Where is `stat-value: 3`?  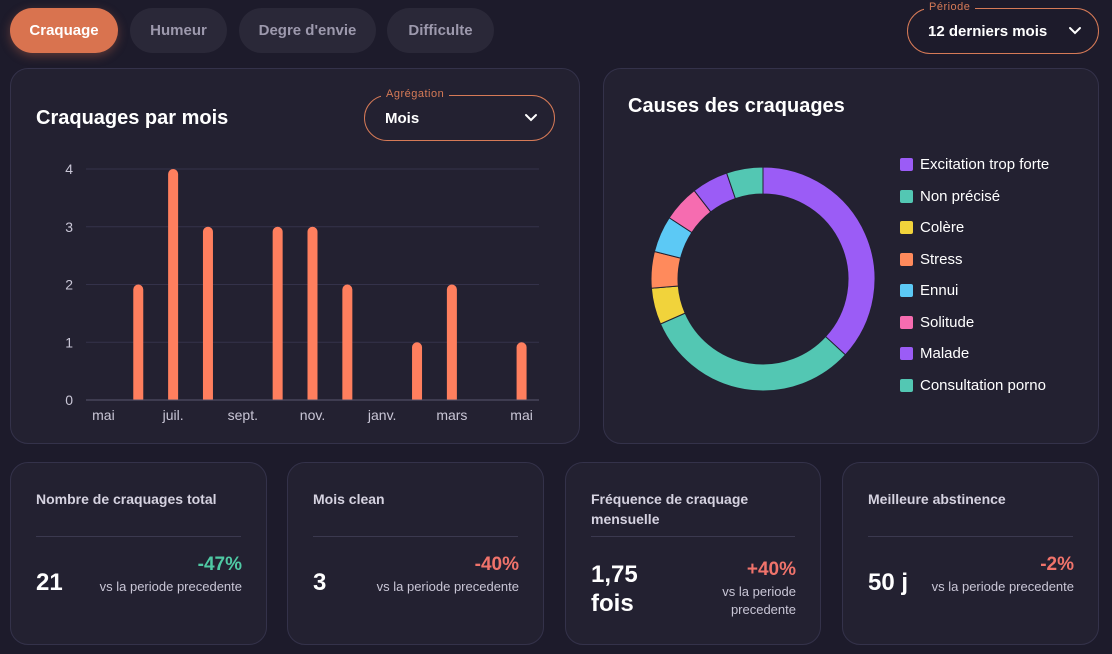 stat-value: 3 is located at coordinates (320, 582).